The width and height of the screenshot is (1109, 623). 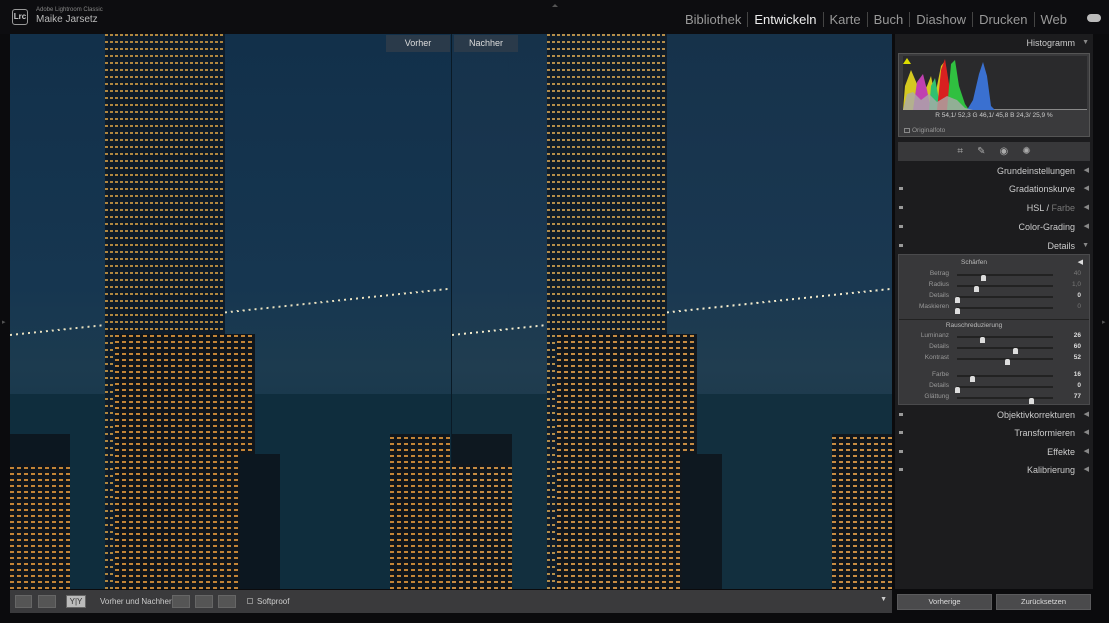 I want to click on panel-objektivkorrekturen: Objektivkorrekturen ◀, so click(x=994, y=415).